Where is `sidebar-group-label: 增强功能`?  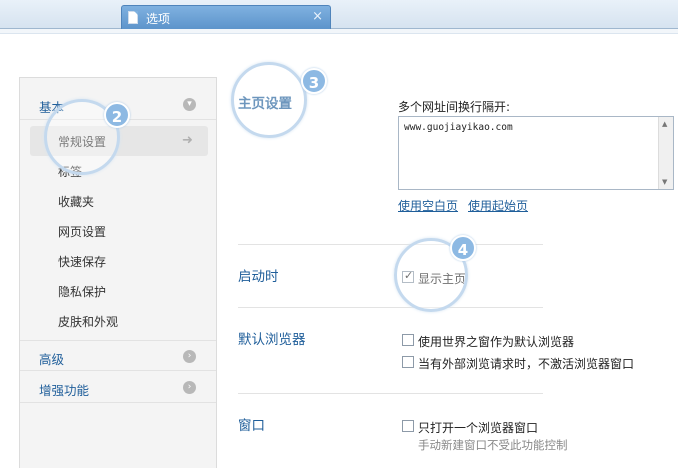
sidebar-group-label: 增强功能 is located at coordinates (64, 390).